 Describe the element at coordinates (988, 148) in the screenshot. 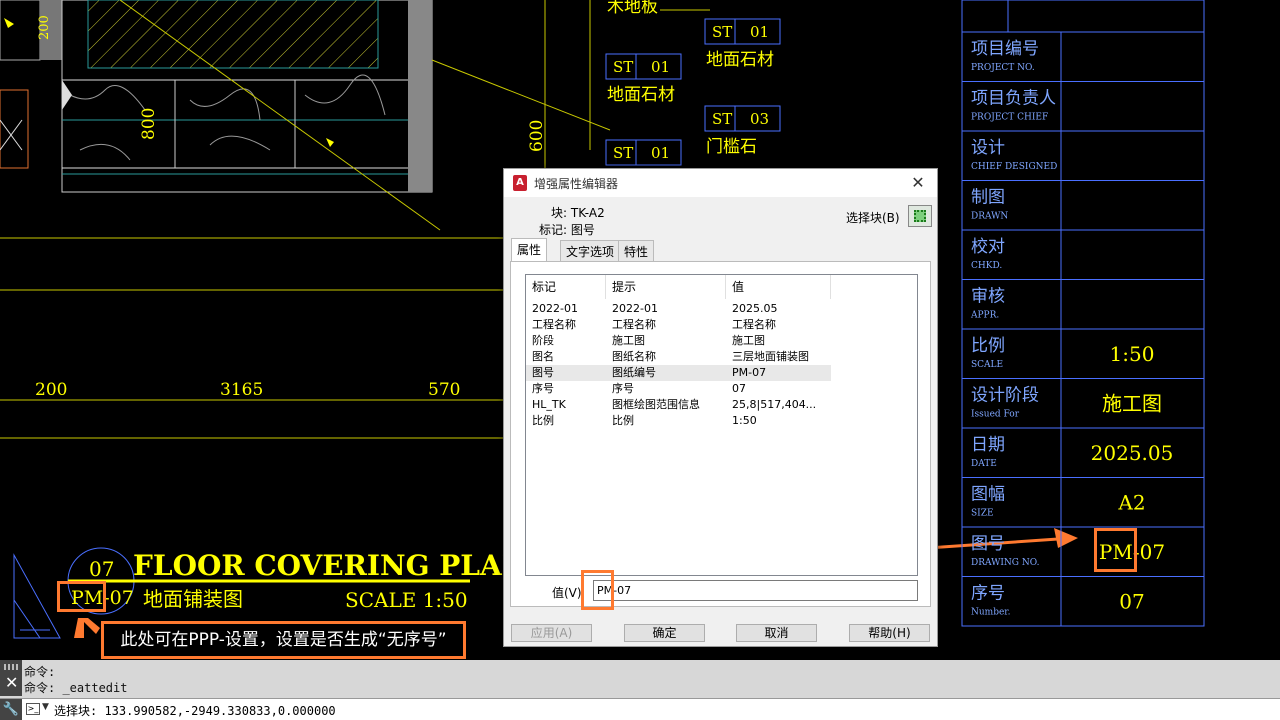

I see `title-block-label: 设计` at that location.